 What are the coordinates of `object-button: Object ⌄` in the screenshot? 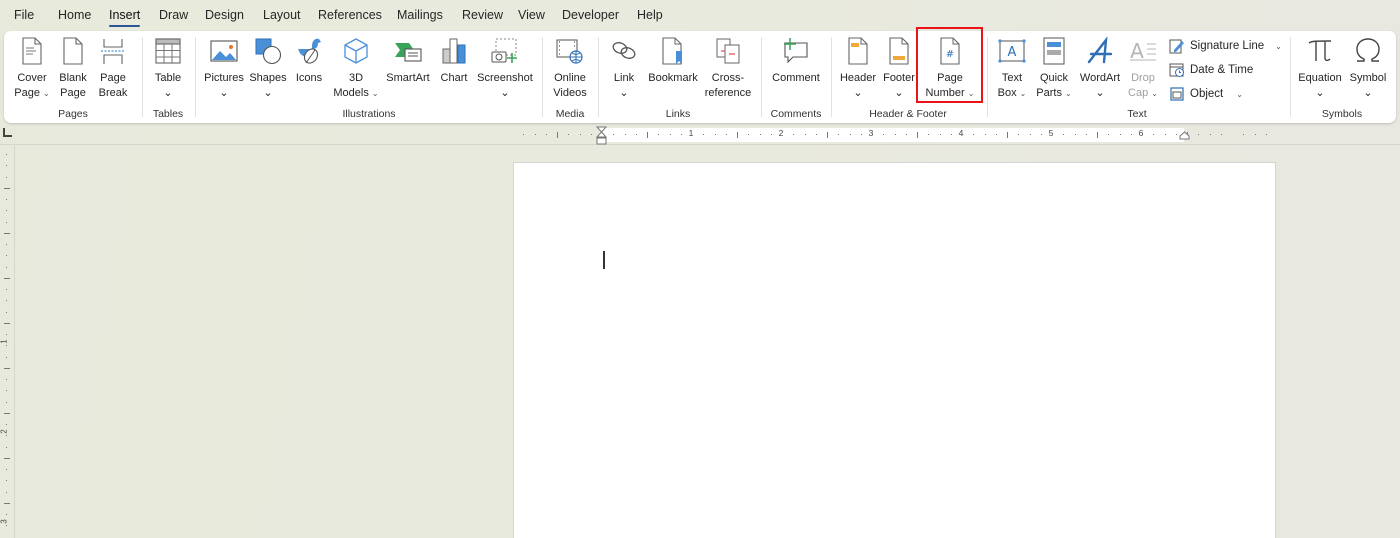 It's located at (1206, 94).